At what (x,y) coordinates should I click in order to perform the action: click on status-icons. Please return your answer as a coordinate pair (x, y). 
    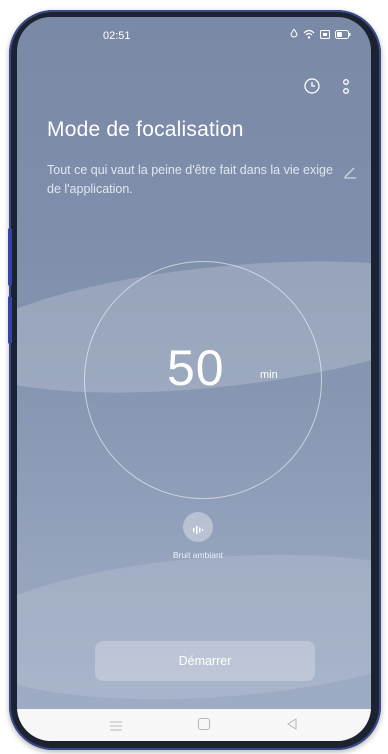
    Looking at the image, I should click on (320, 35).